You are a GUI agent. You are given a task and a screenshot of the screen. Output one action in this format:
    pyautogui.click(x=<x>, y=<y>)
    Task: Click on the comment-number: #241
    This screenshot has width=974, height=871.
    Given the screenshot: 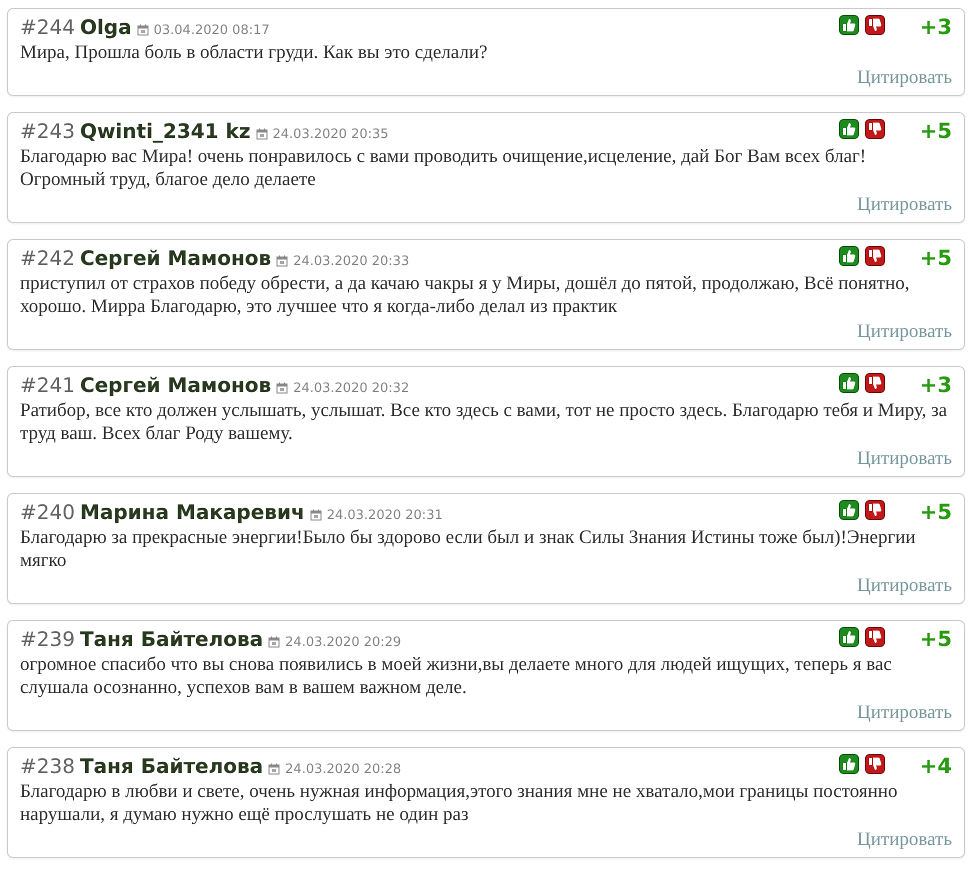 What is the action you would take?
    pyautogui.click(x=47, y=385)
    